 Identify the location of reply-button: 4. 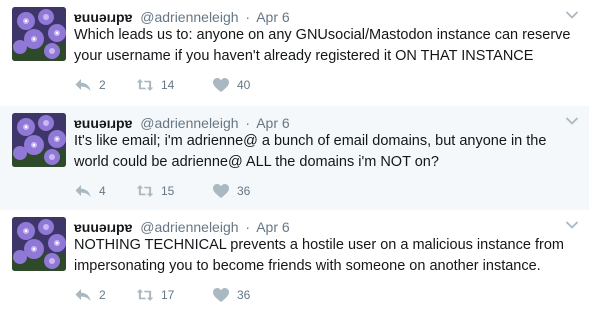
(90, 191).